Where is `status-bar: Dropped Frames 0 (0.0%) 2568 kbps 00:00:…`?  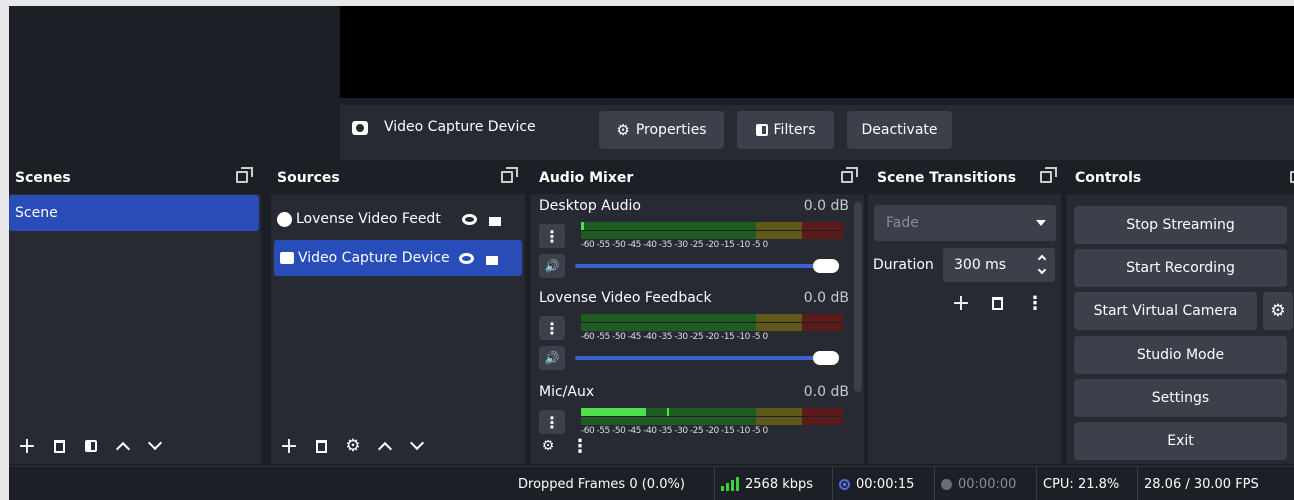 status-bar: Dropped Frames 0 (0.0%) 2568 kbps 00:00:… is located at coordinates (651, 483).